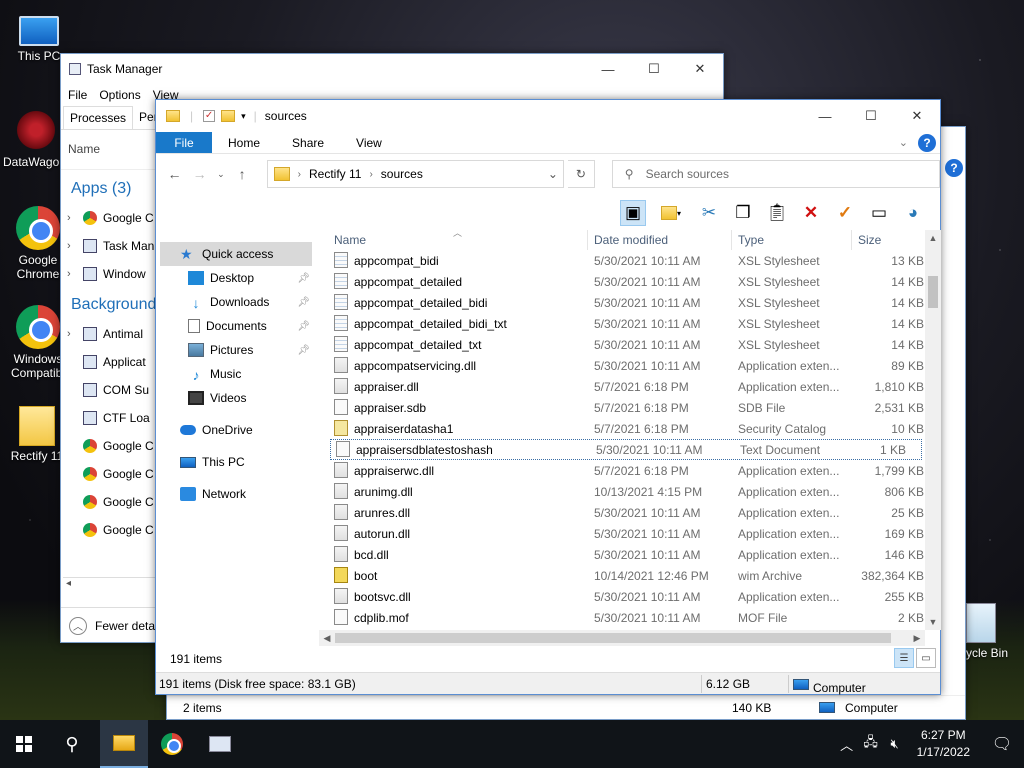 The image size is (1024, 768). Describe the element at coordinates (777, 213) in the screenshot. I see `paste-icon: 📋︎` at that location.